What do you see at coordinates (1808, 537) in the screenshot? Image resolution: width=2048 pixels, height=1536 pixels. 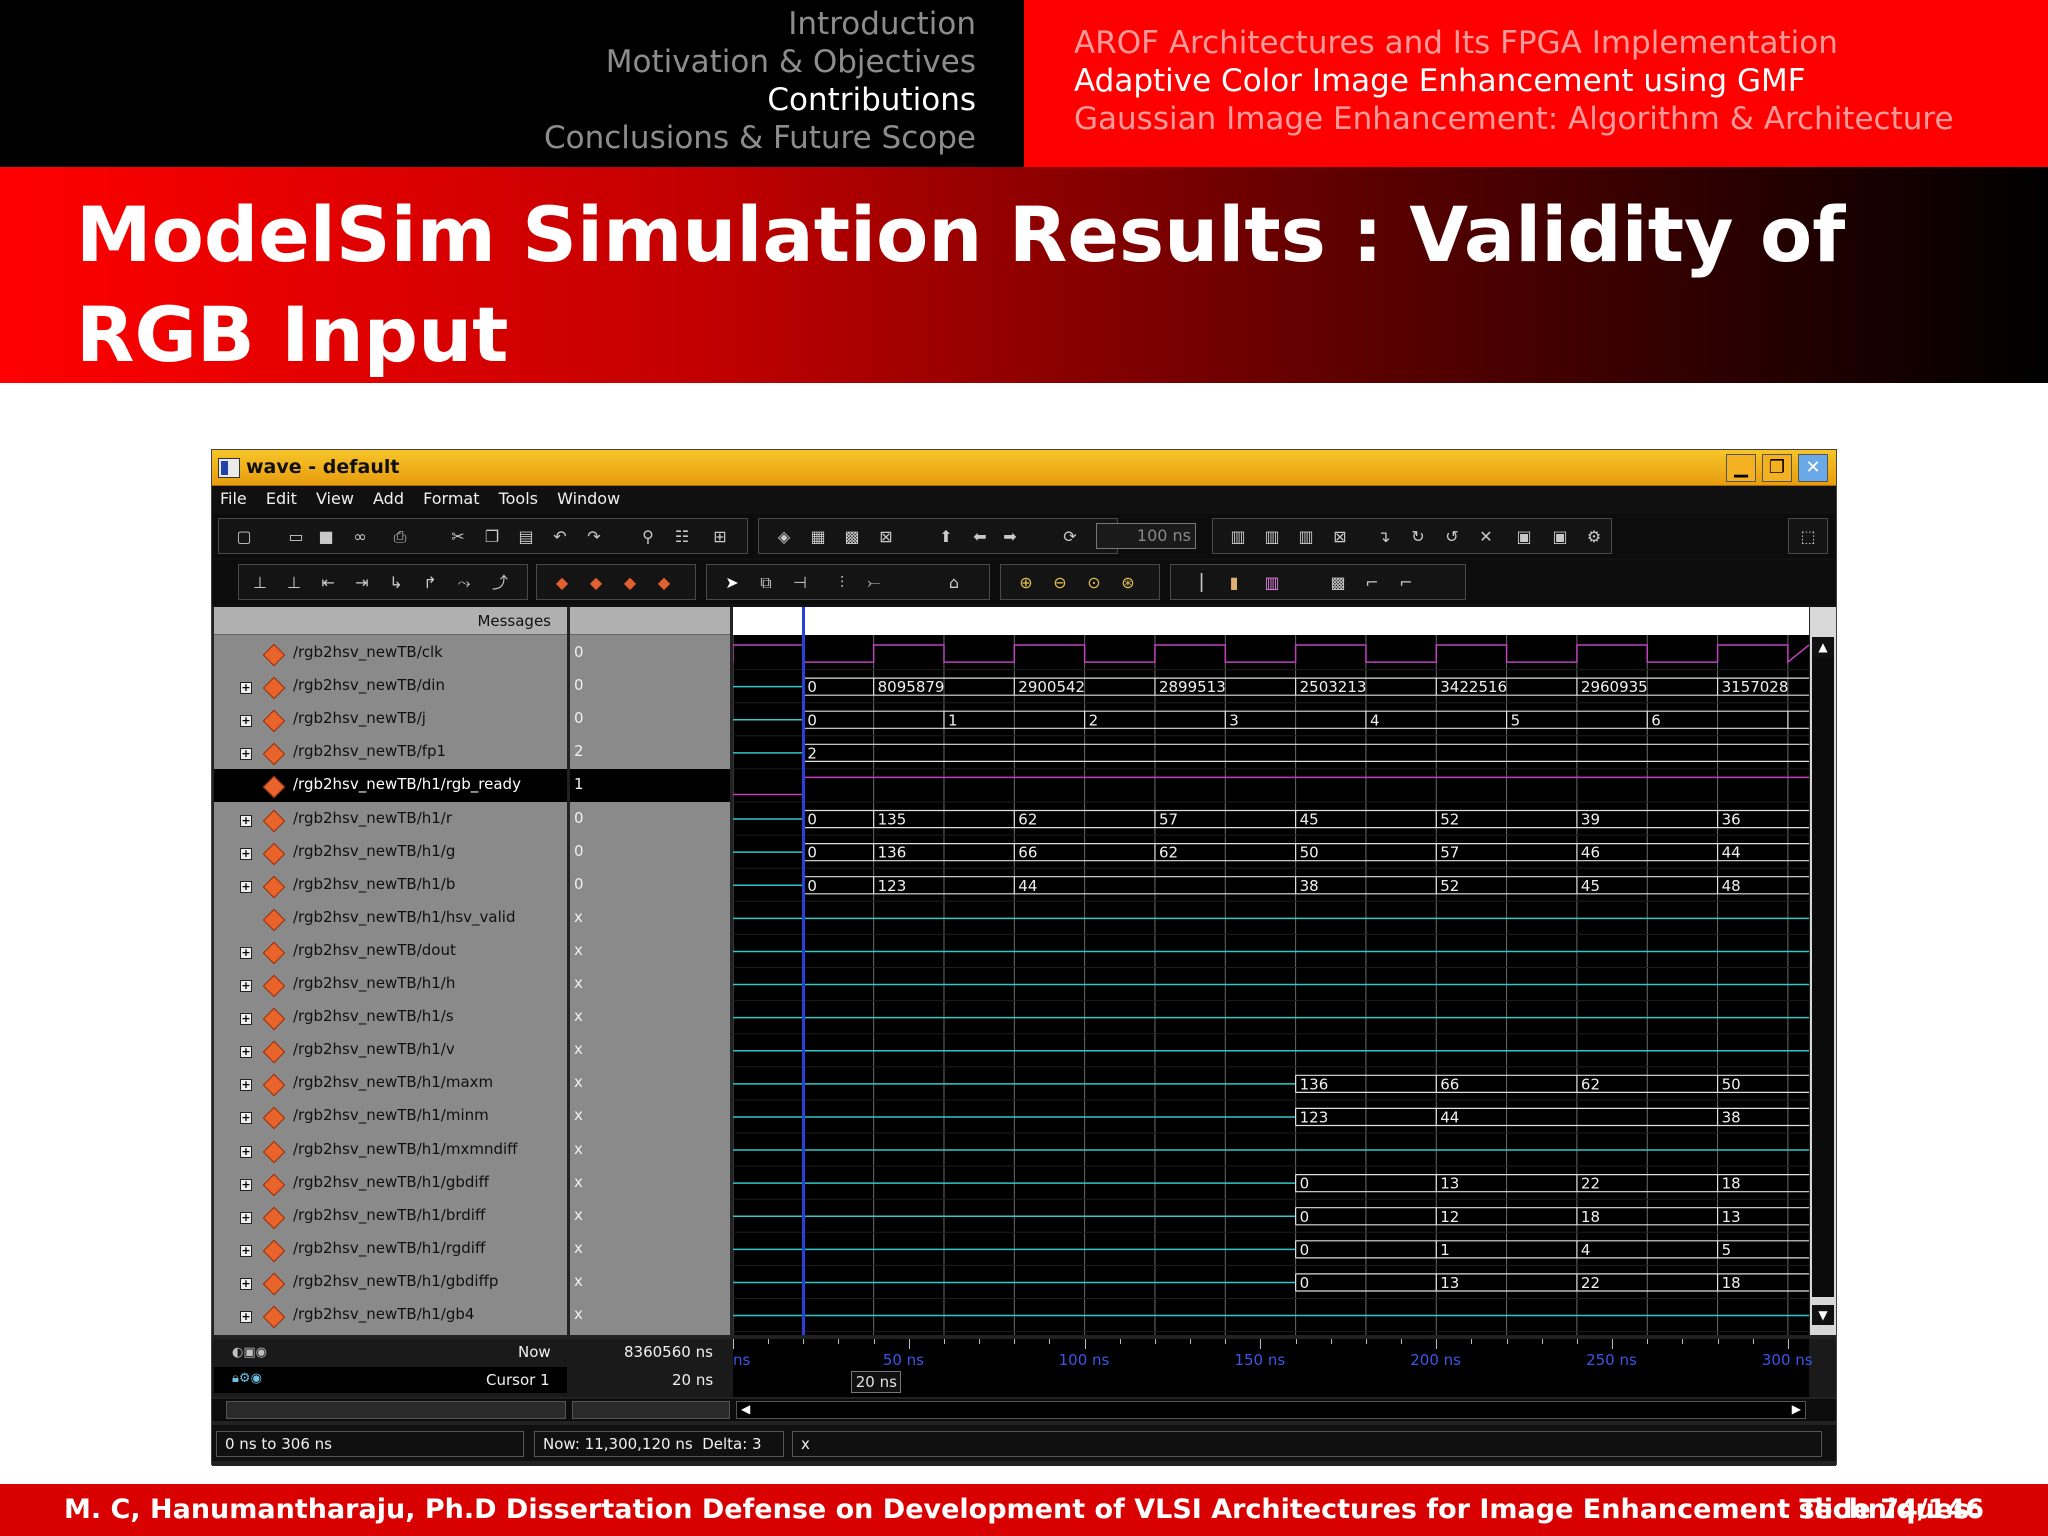 I see `dock-icon: ⬚` at bounding box center [1808, 537].